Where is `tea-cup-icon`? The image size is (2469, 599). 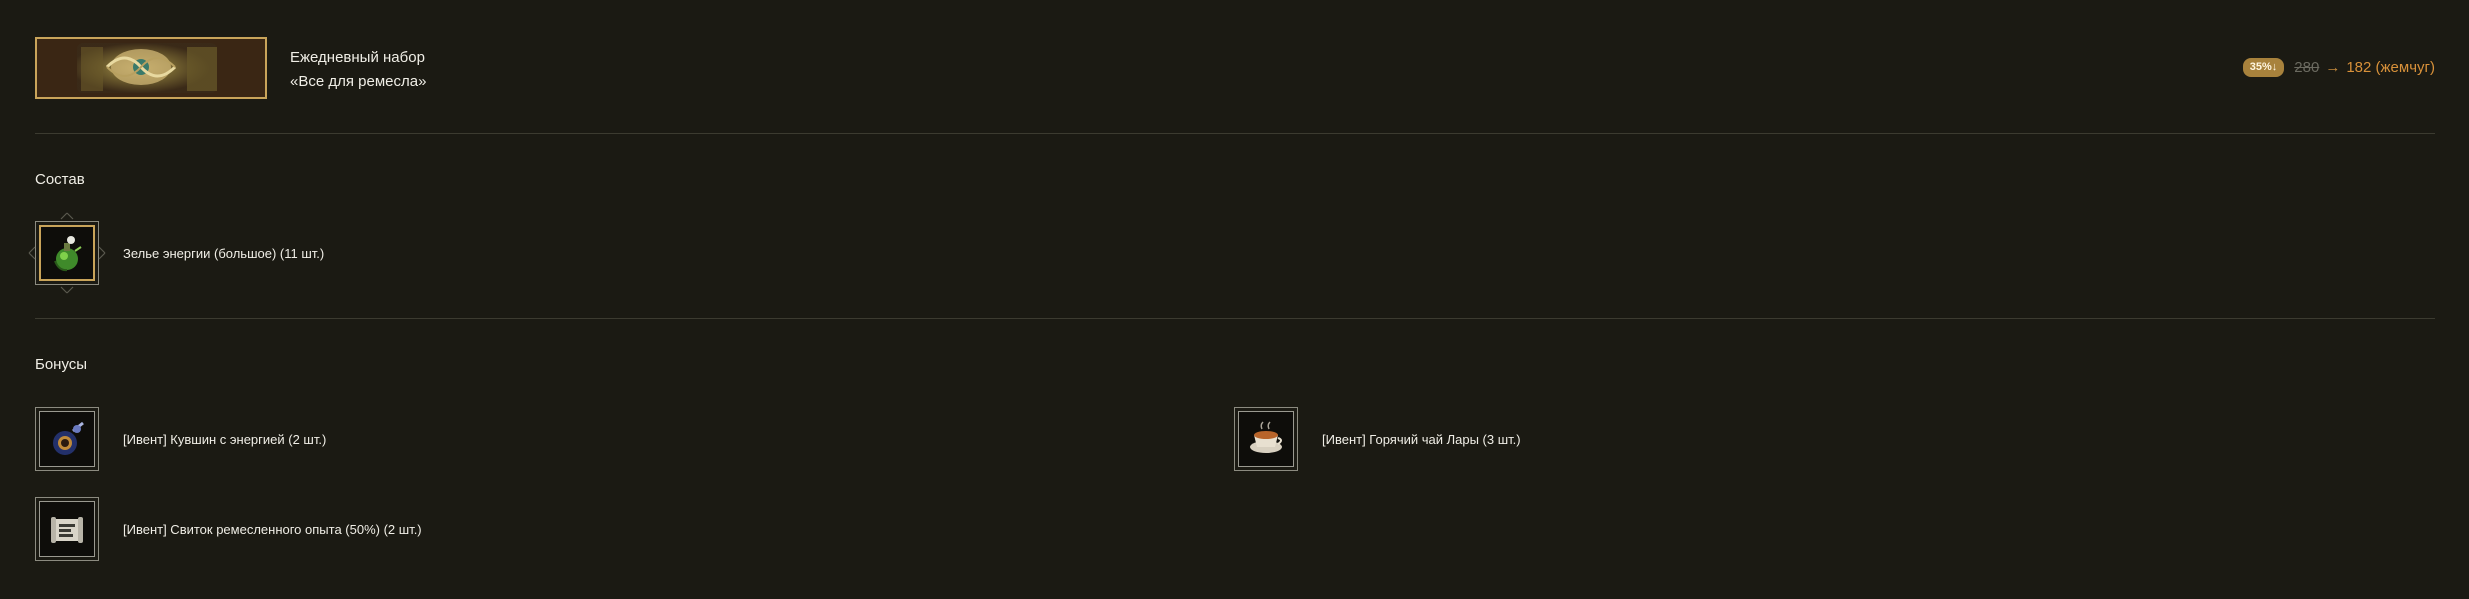
tea-cup-icon is located at coordinates (1266, 437).